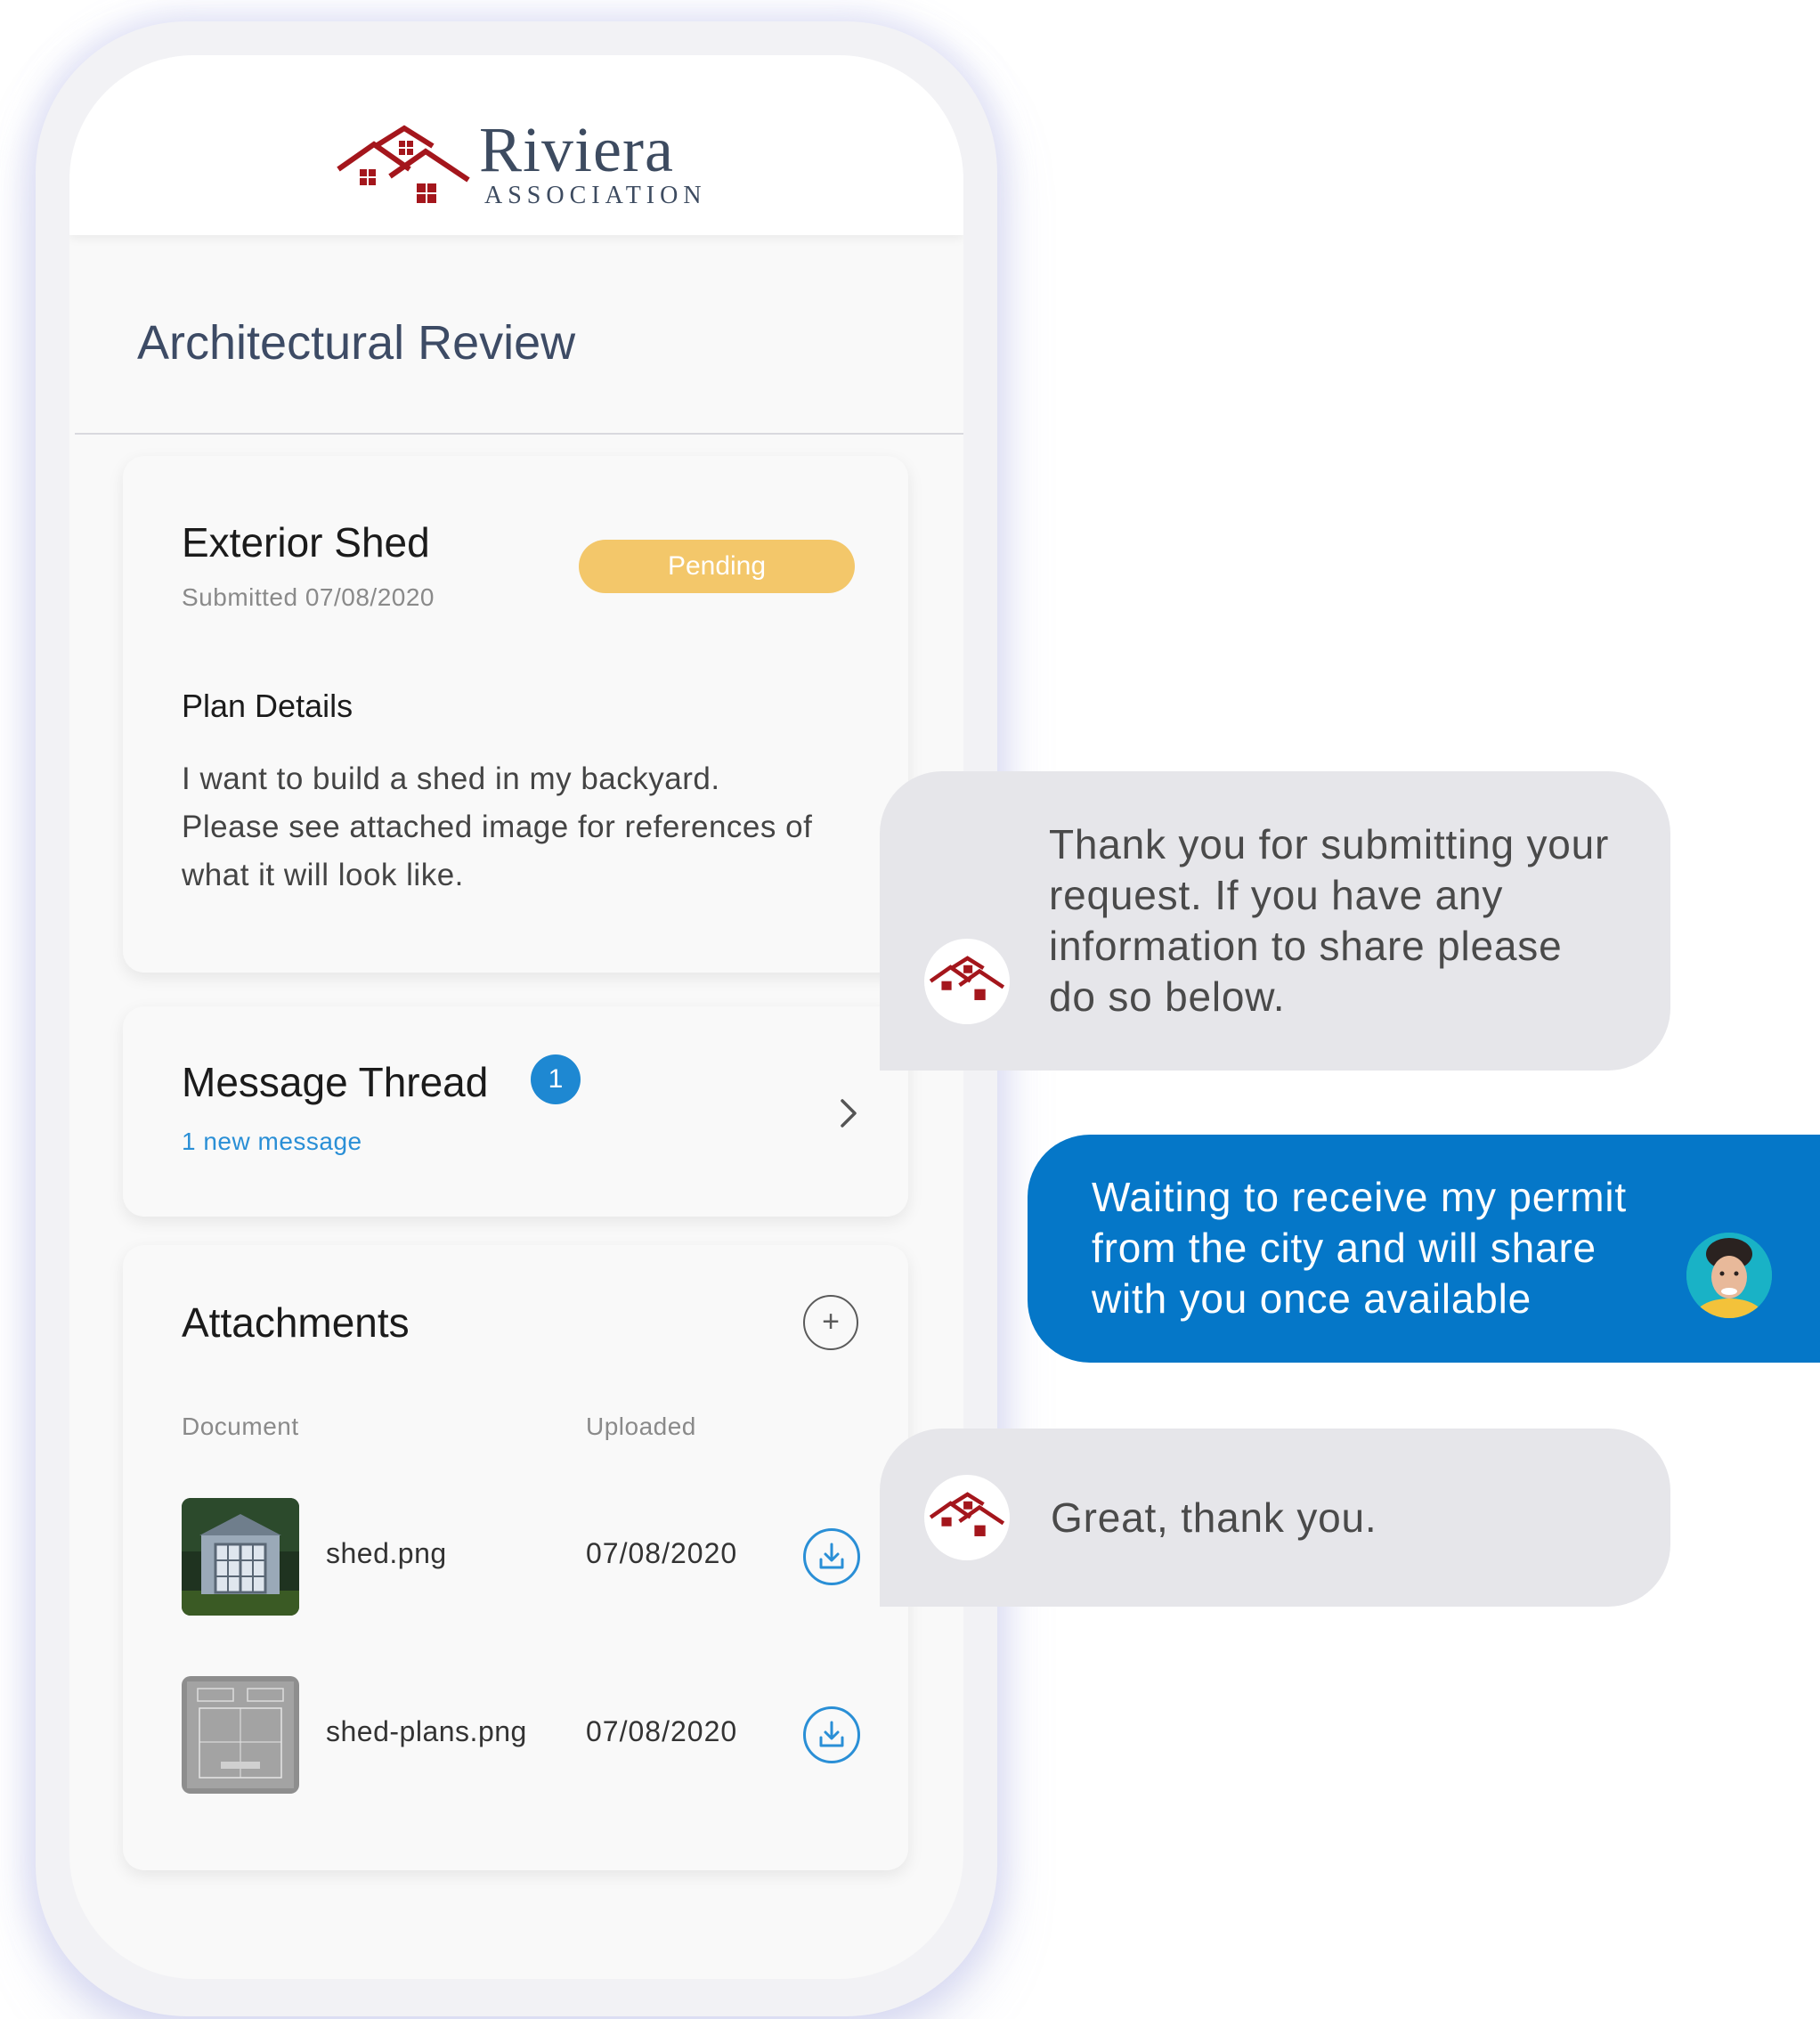 Image resolution: width=1820 pixels, height=2019 pixels. What do you see at coordinates (335, 1082) in the screenshot?
I see `message-thread-title: Message Thread` at bounding box center [335, 1082].